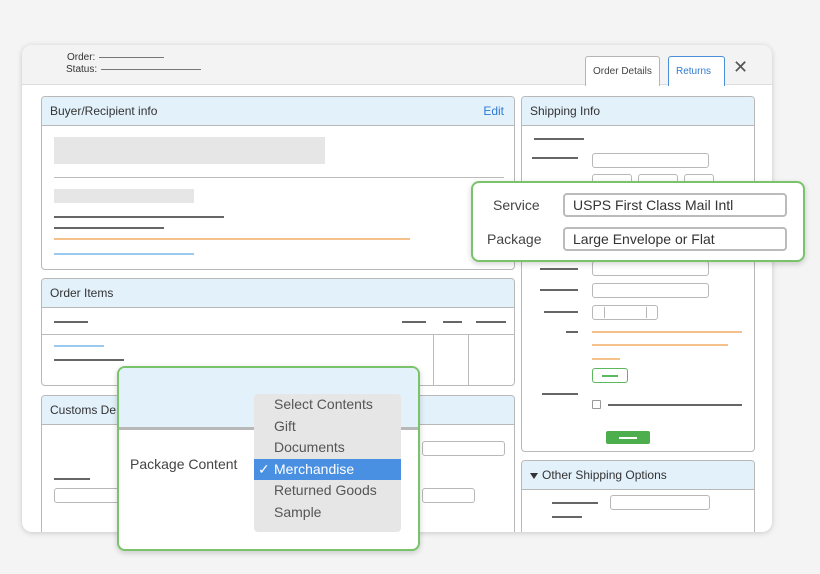  I want to click on status-label: Status:, so click(82, 69).